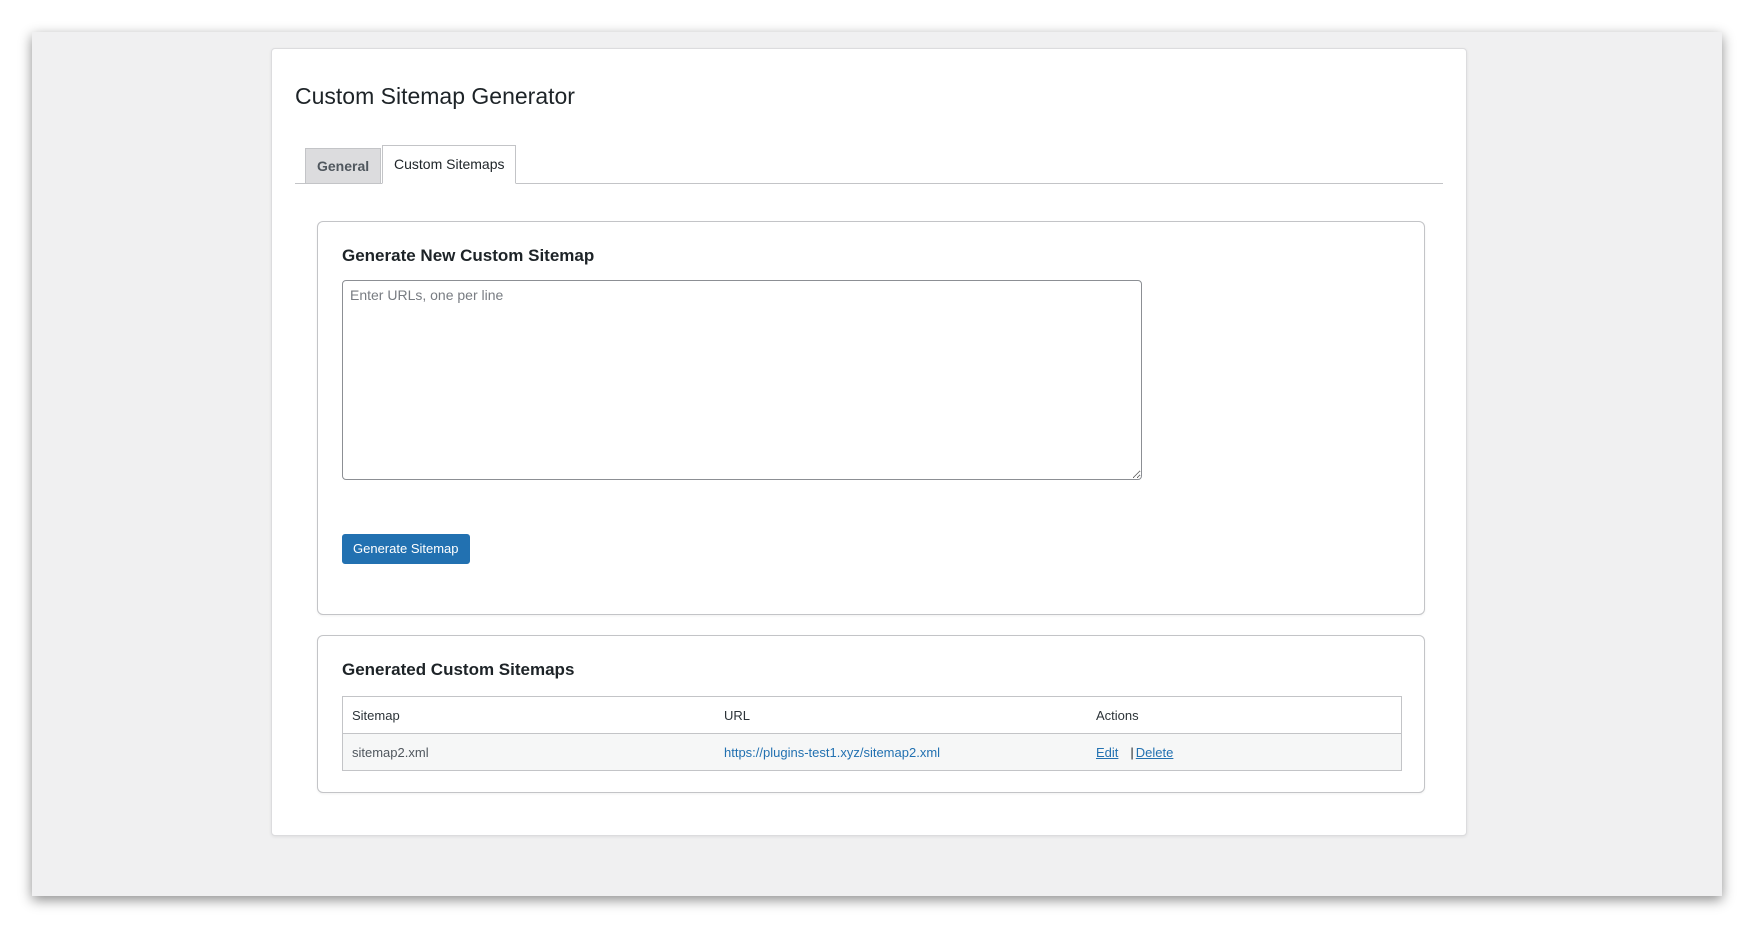 This screenshot has height=928, width=1754. What do you see at coordinates (449, 164) in the screenshot?
I see `tab-custom-sitemaps: Custom Sitemaps` at bounding box center [449, 164].